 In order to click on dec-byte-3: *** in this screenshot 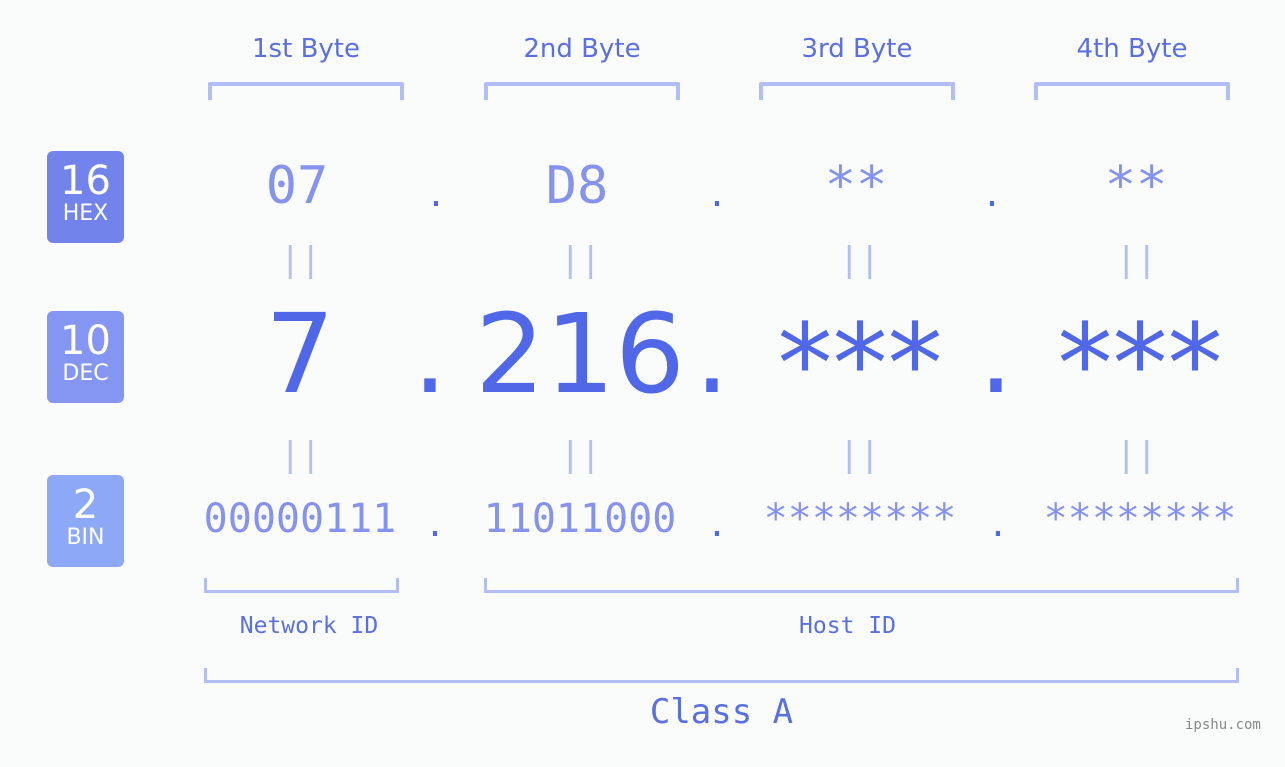, I will do `click(860, 364)`.